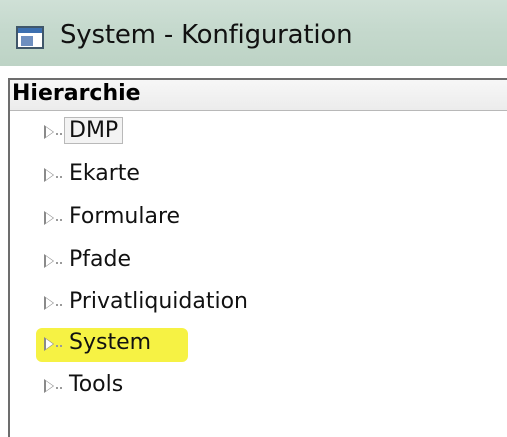  I want to click on tree-item-label: Formulare, so click(125, 216).